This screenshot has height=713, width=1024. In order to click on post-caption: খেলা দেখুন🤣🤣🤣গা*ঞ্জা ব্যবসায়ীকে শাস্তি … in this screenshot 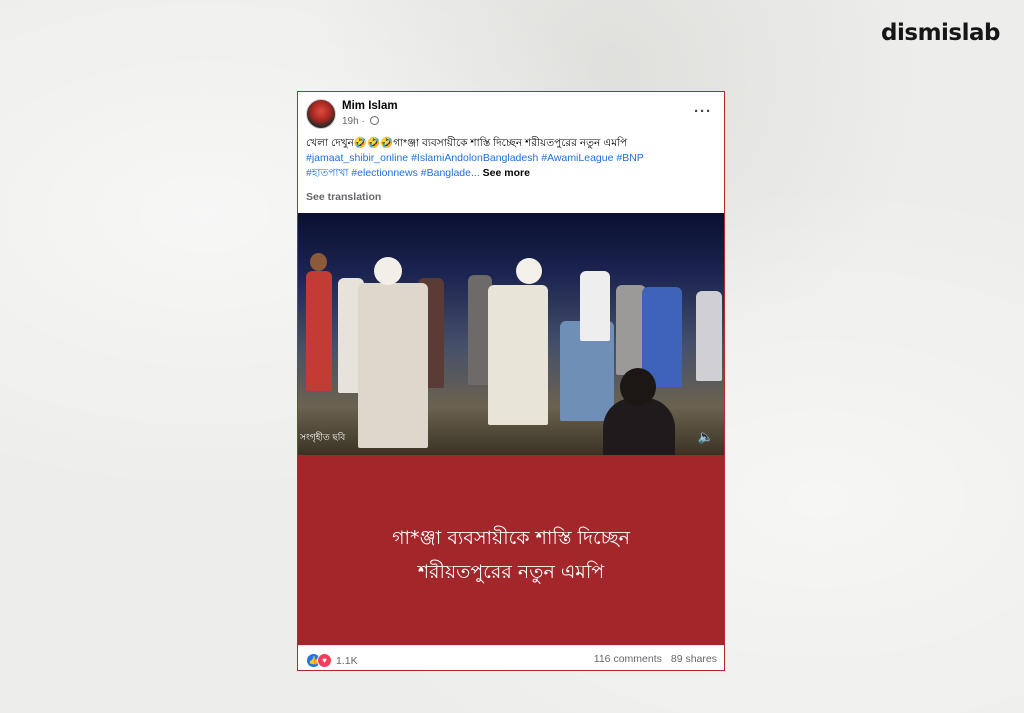, I will do `click(467, 143)`.